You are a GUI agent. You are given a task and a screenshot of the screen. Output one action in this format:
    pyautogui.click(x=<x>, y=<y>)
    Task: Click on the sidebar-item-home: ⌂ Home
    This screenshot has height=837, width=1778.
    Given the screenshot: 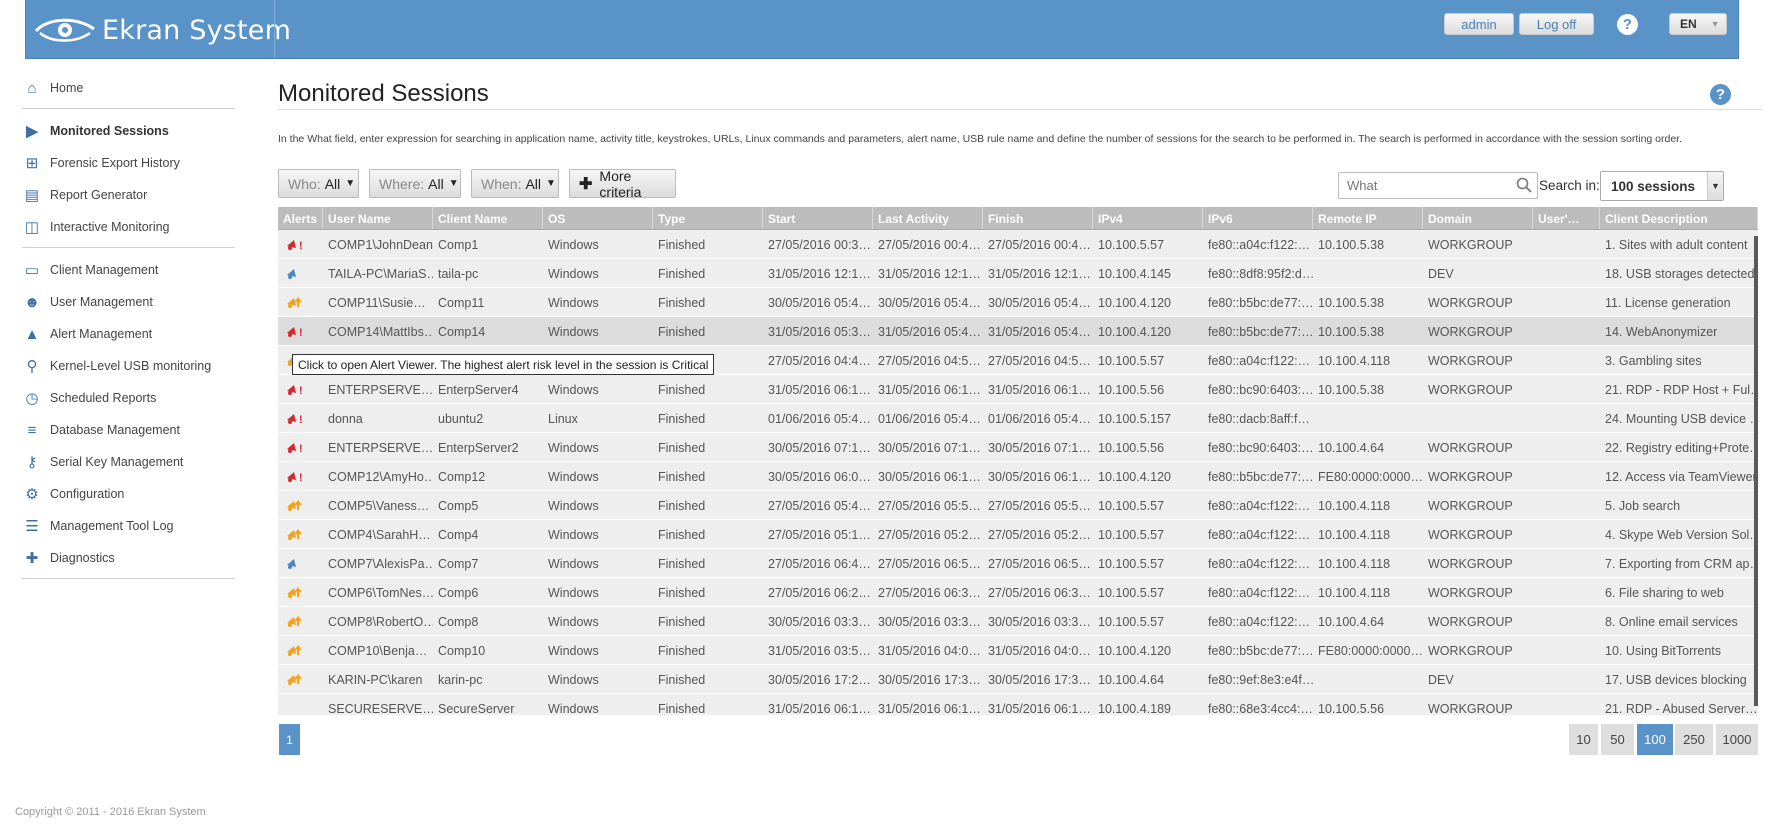 What is the action you would take?
    pyautogui.click(x=128, y=88)
    